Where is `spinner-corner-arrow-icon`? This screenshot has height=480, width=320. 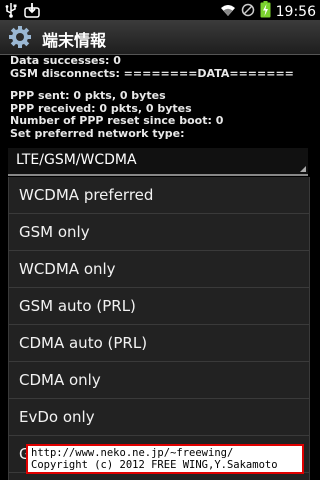
spinner-corner-arrow-icon is located at coordinates (303, 169).